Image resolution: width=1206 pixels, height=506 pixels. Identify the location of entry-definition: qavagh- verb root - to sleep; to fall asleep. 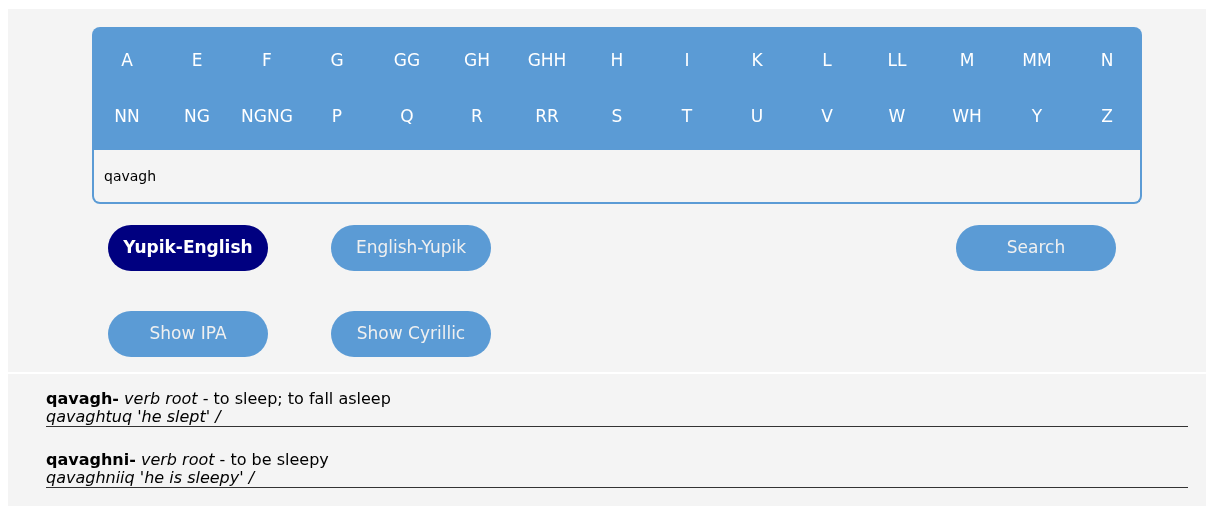
(219, 399).